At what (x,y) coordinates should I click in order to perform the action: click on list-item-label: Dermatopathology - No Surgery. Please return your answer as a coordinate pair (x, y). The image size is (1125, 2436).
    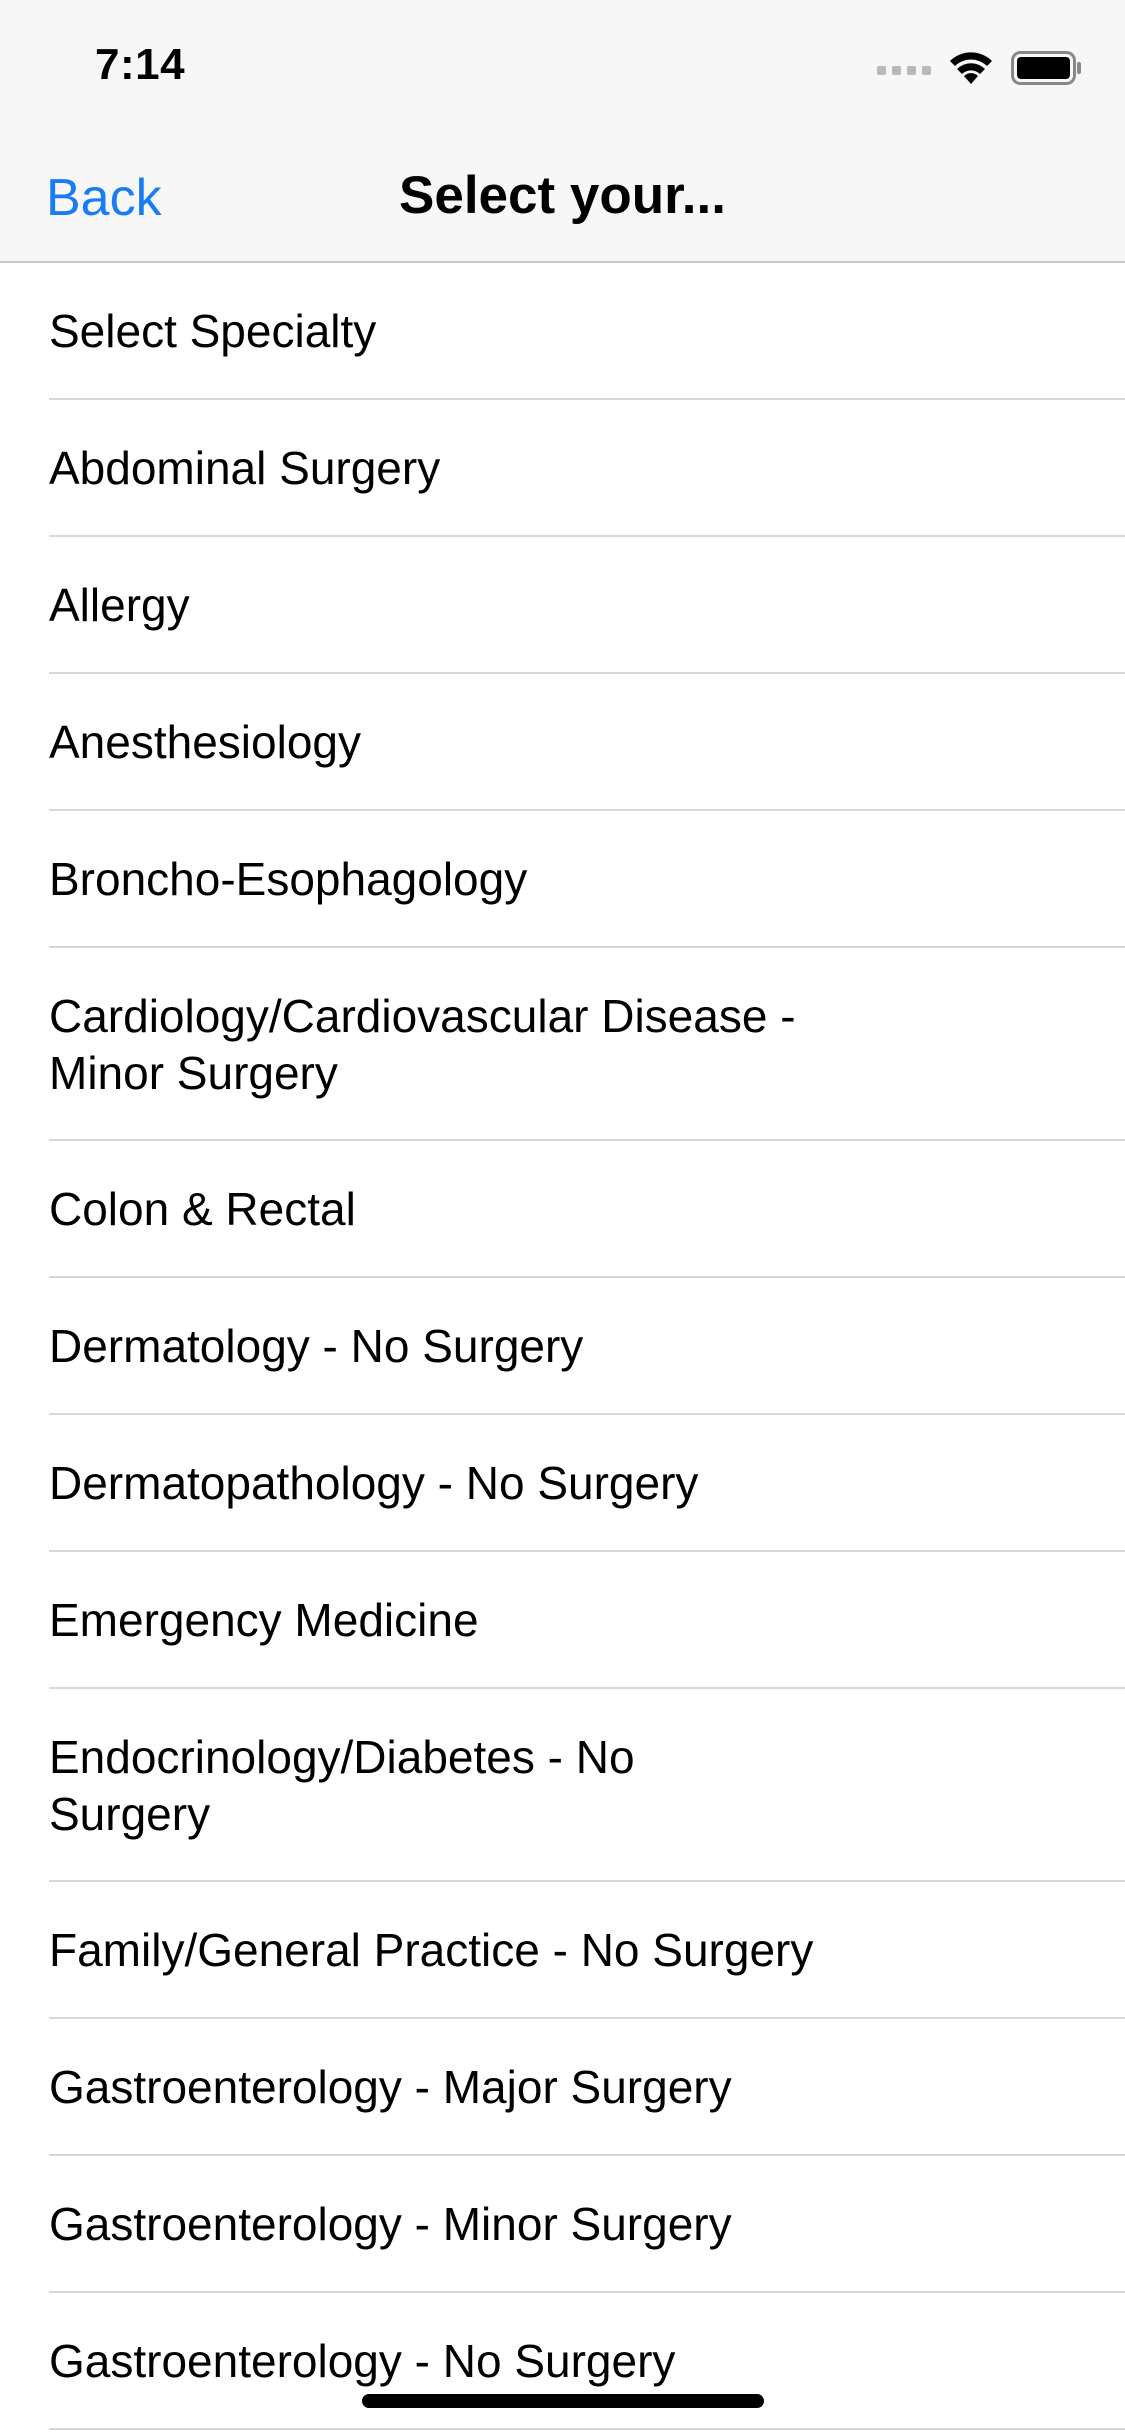
    Looking at the image, I should click on (374, 1483).